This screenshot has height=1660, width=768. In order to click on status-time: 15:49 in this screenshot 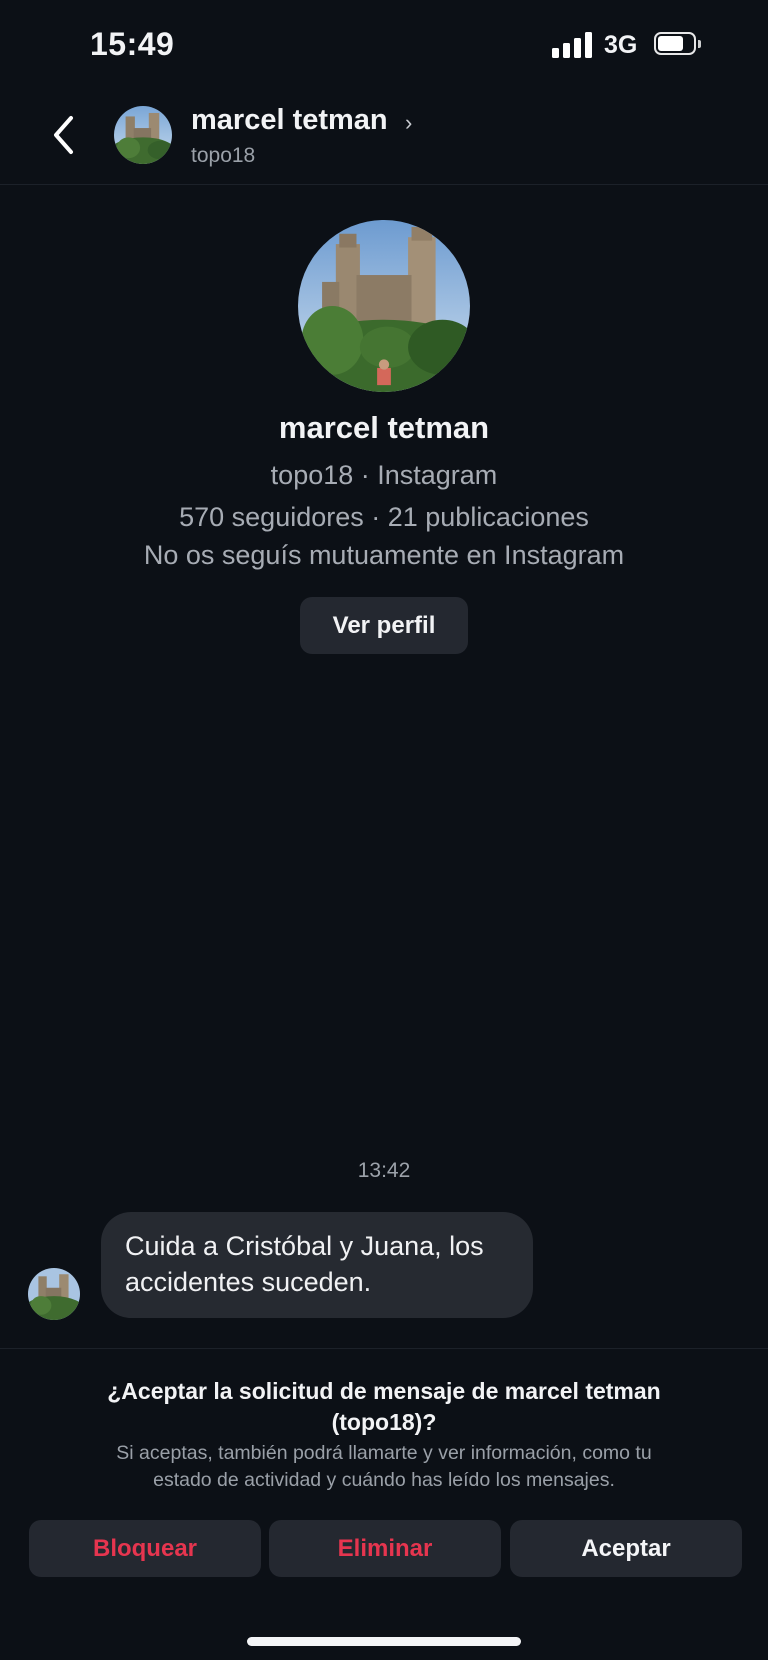, I will do `click(132, 44)`.